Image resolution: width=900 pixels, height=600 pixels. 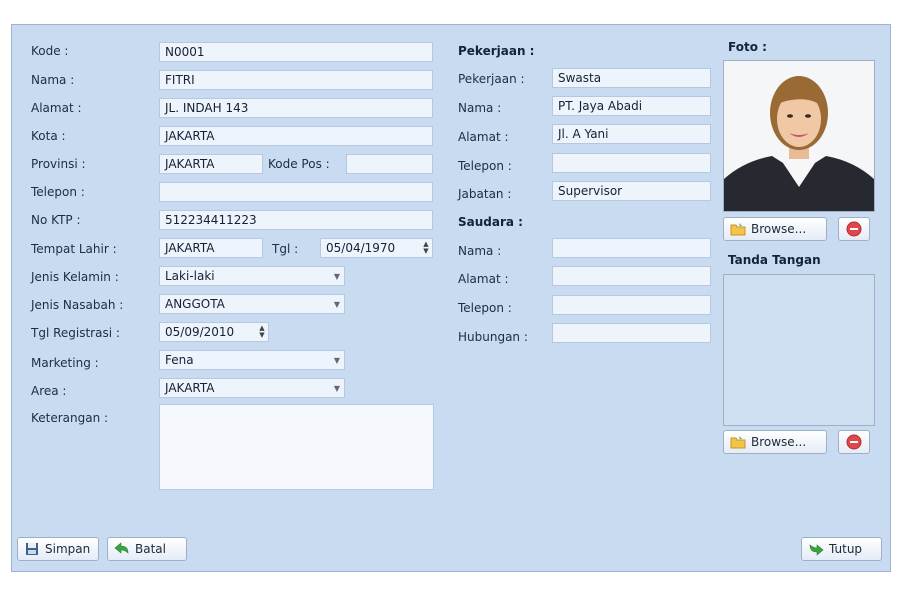 I want to click on jenisnasabah-label: Jenis Nasabah :, so click(x=77, y=305).